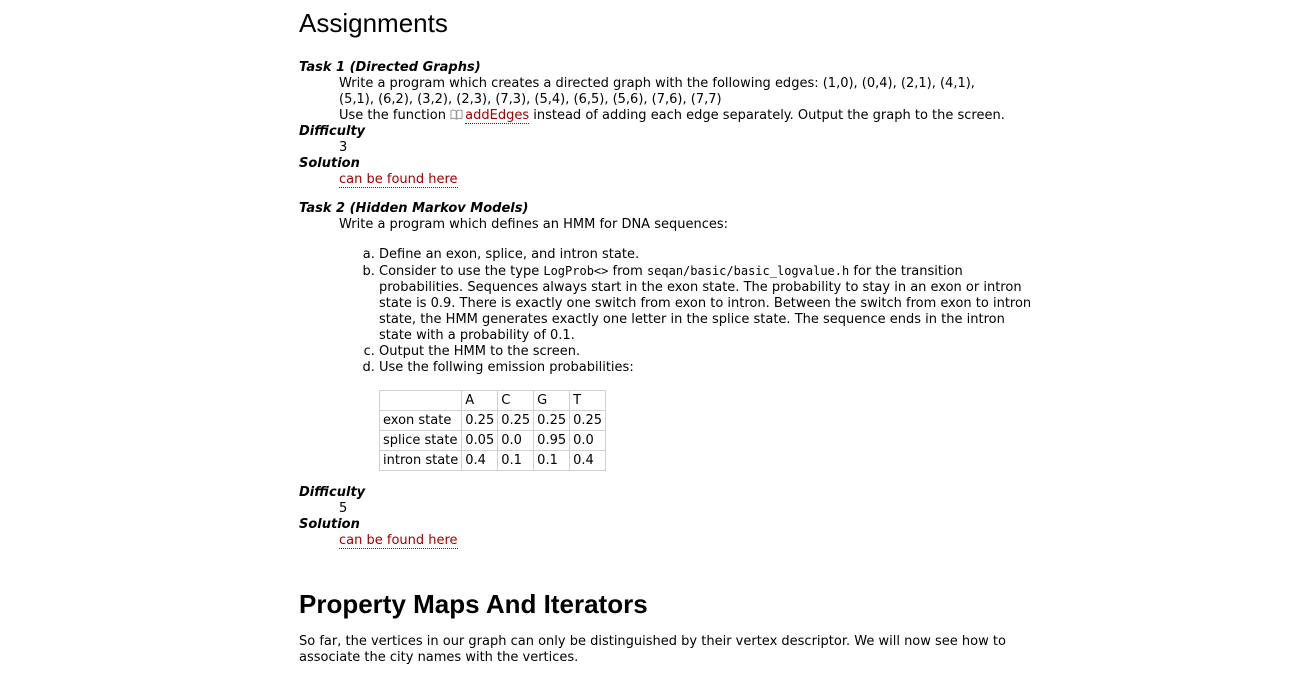 The width and height of the screenshot is (1316, 684). What do you see at coordinates (552, 400) in the screenshot?
I see `table-header-cell: G` at bounding box center [552, 400].